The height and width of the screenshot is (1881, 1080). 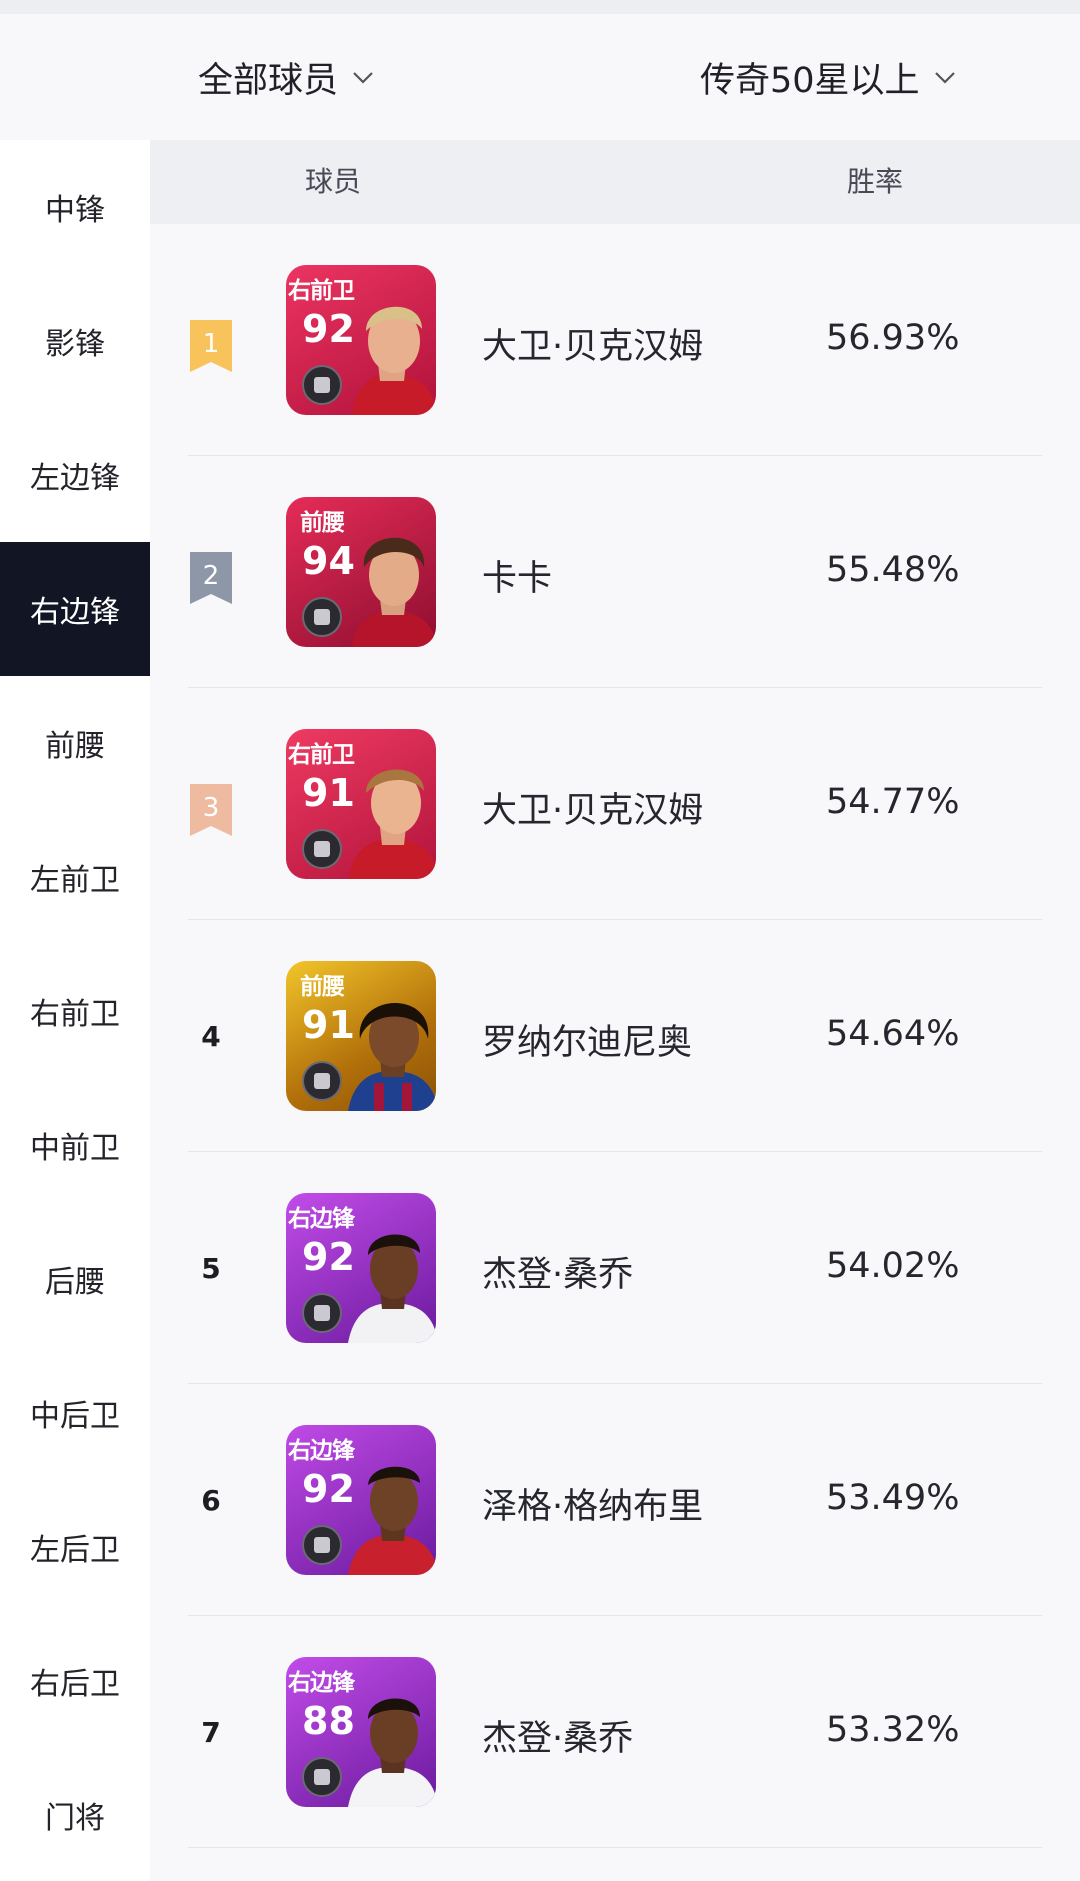 I want to click on sidebar-item-cmf: 中前卫, so click(x=75, y=1145).